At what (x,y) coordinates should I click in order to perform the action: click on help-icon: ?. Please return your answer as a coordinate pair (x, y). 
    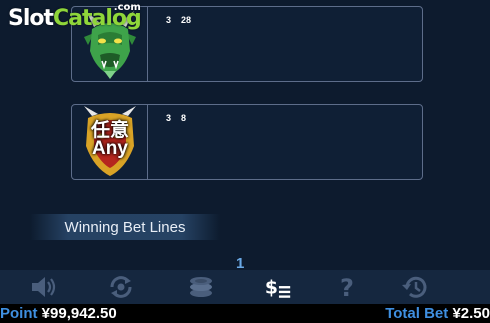
    Looking at the image, I should click on (348, 287).